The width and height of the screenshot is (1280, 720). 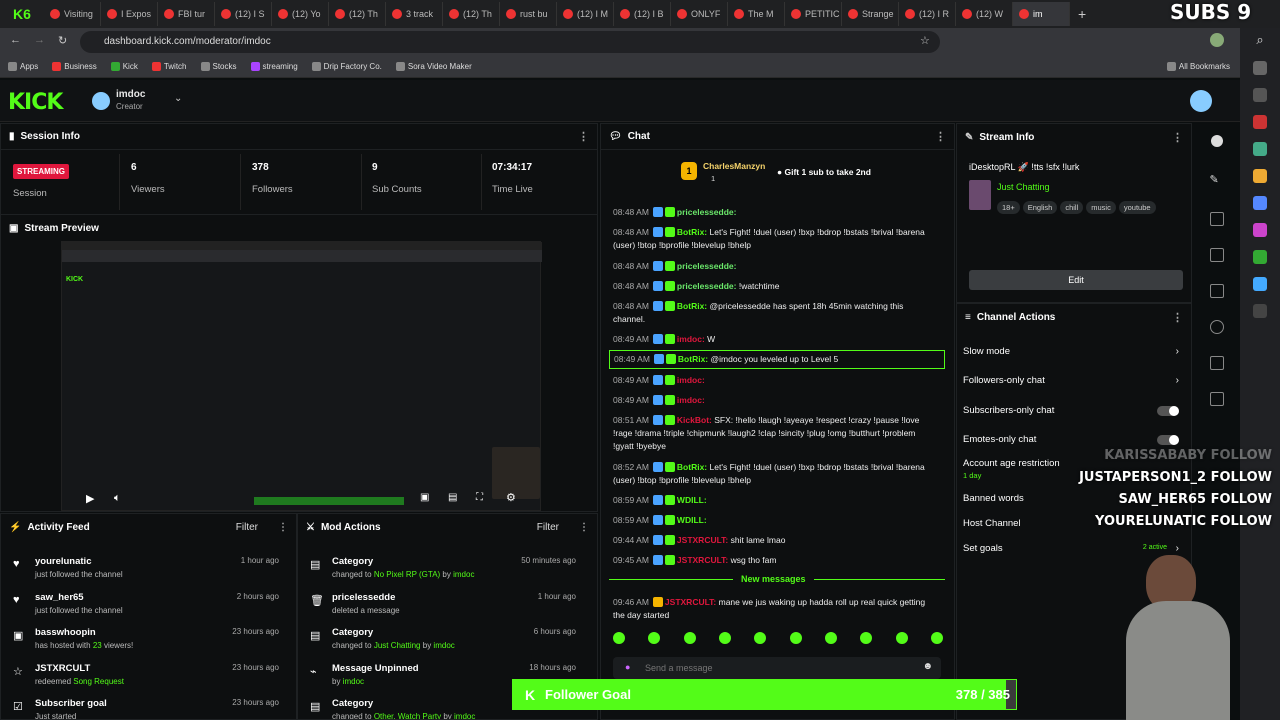 What do you see at coordinates (452, 497) in the screenshot?
I see `theatre-icon: ▤` at bounding box center [452, 497].